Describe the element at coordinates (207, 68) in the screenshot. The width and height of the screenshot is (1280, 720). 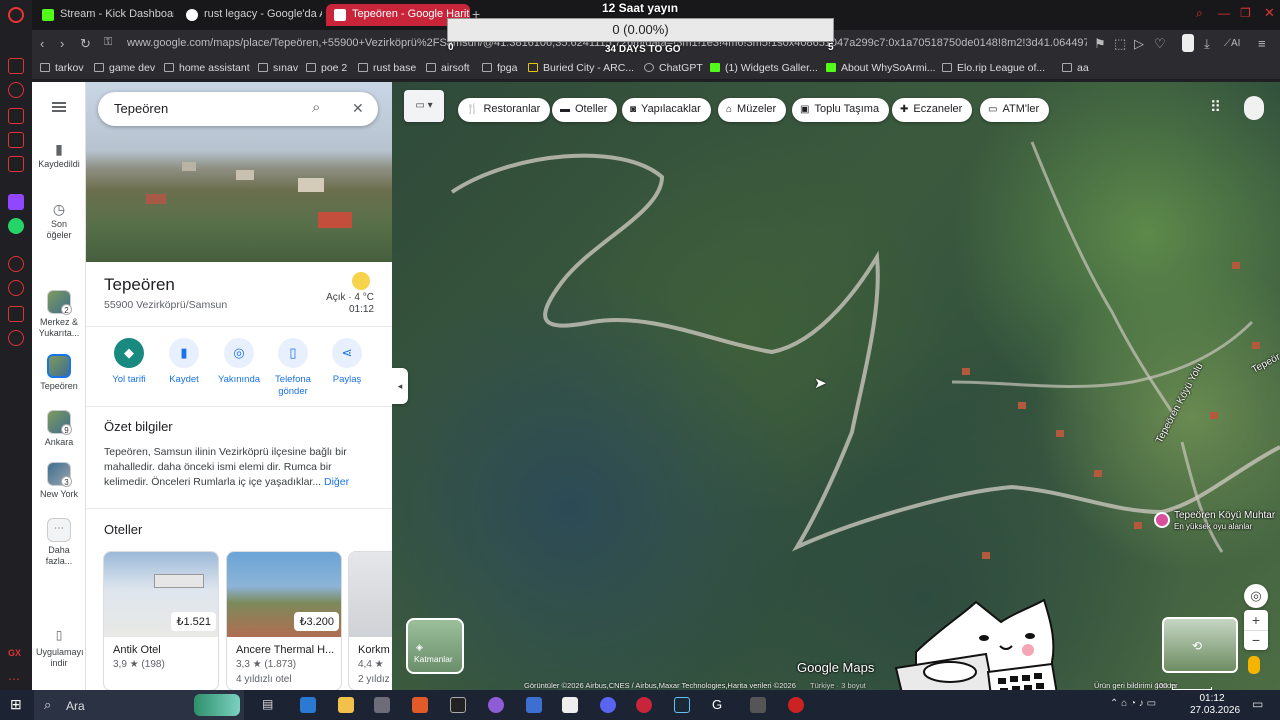
I see `bookmark-item: home assistant` at that location.